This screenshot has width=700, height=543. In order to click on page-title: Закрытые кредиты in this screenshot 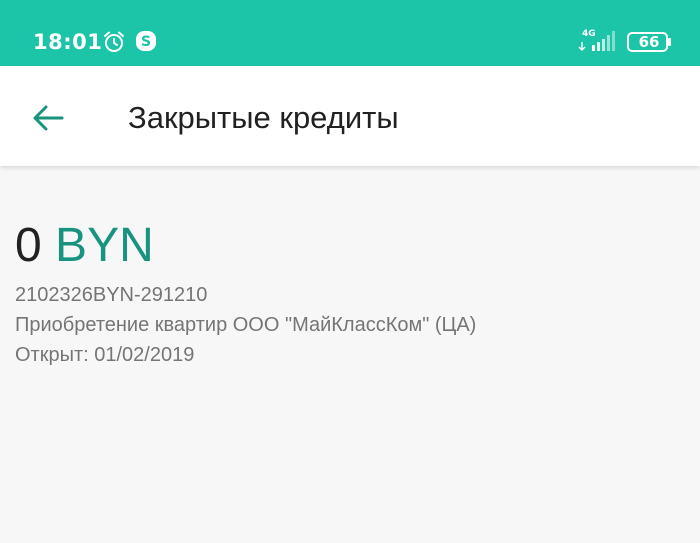, I will do `click(263, 117)`.